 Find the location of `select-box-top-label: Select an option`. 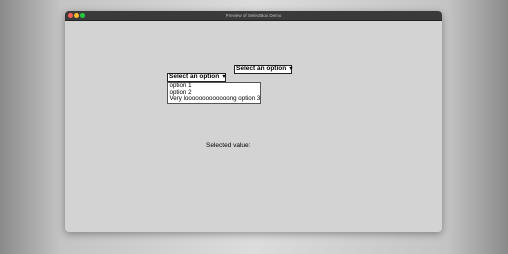

select-box-top-label: Select an option is located at coordinates (261, 68).